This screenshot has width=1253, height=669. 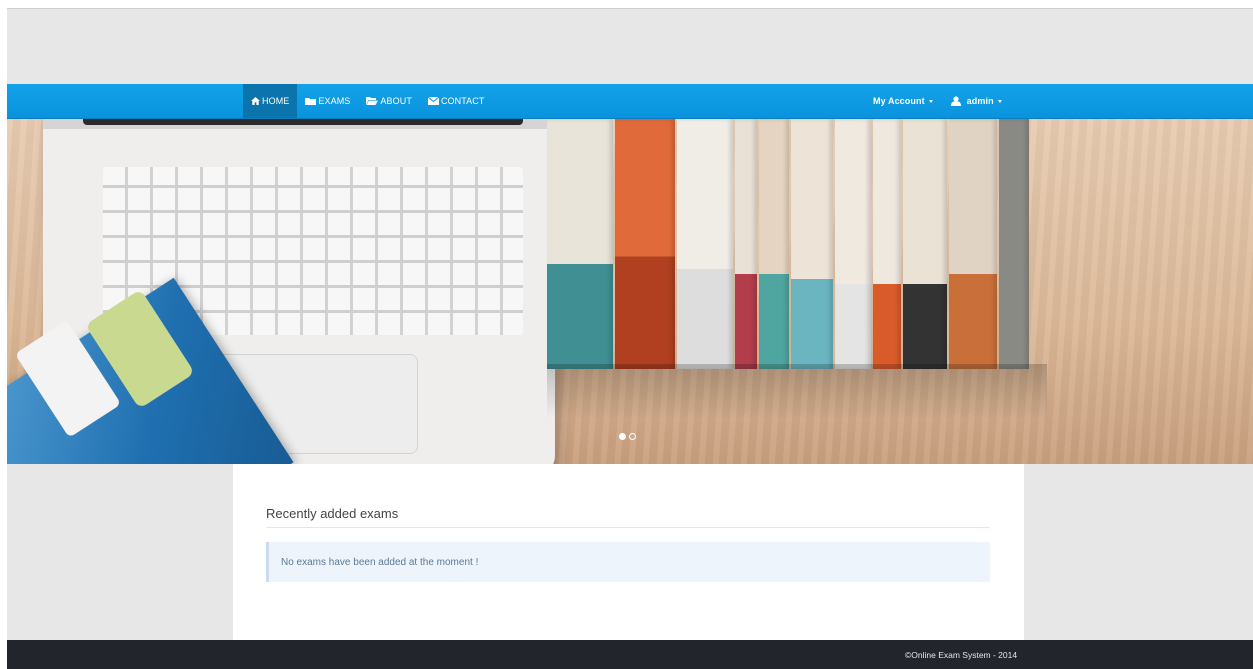 I want to click on empty-exams-message: No exams have been added at the moment !, so click(x=380, y=562).